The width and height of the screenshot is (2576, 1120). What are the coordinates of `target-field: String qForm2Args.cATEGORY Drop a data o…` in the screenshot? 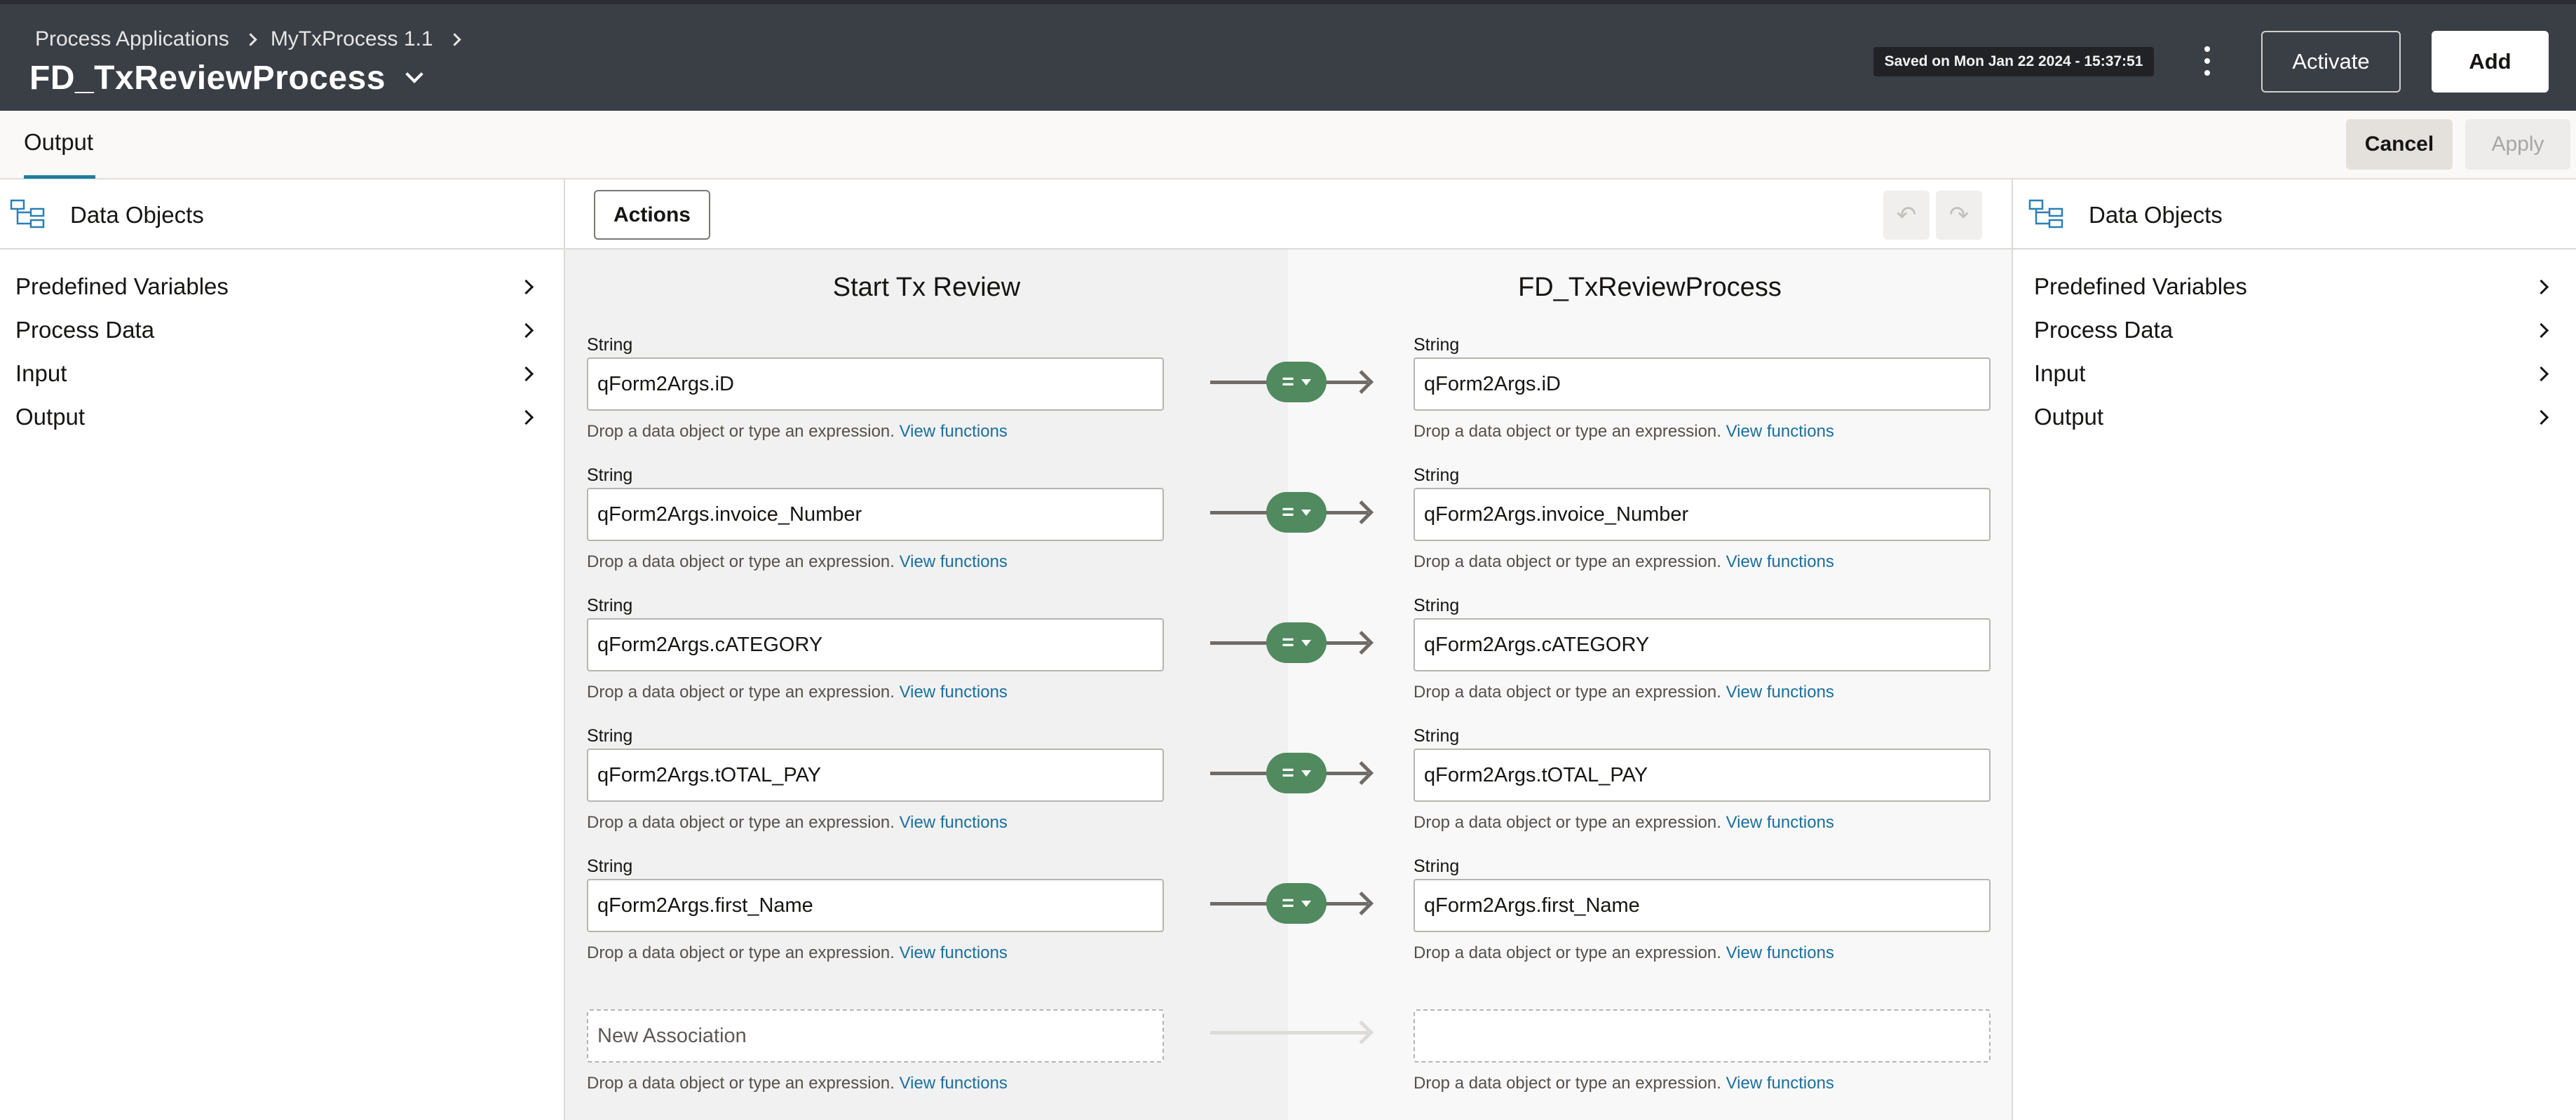 It's located at (1702, 650).